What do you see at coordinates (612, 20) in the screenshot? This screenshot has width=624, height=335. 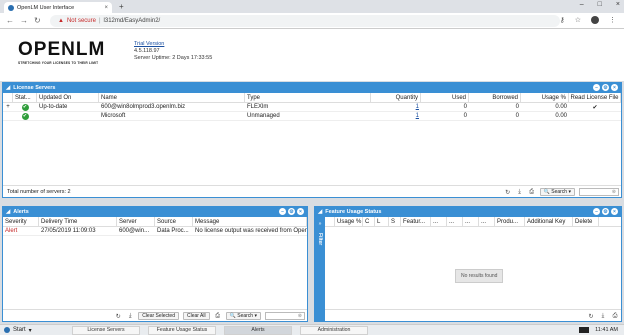 I see `menu-dots-icon: ⋮` at bounding box center [612, 20].